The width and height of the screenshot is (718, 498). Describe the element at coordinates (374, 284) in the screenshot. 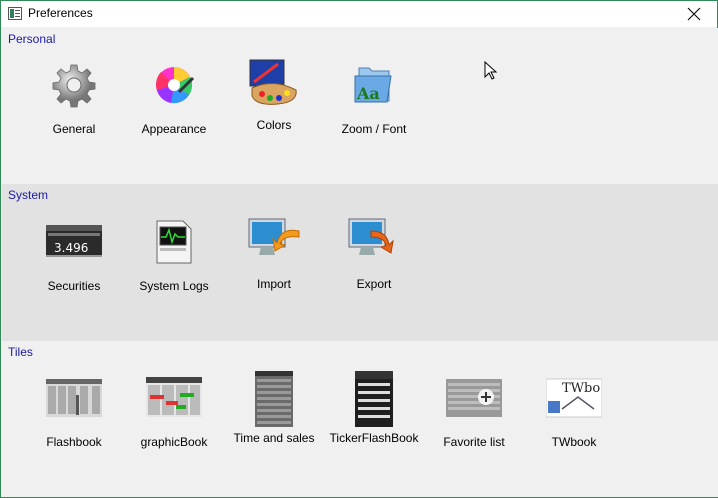

I see `pref-export-label: Export` at that location.